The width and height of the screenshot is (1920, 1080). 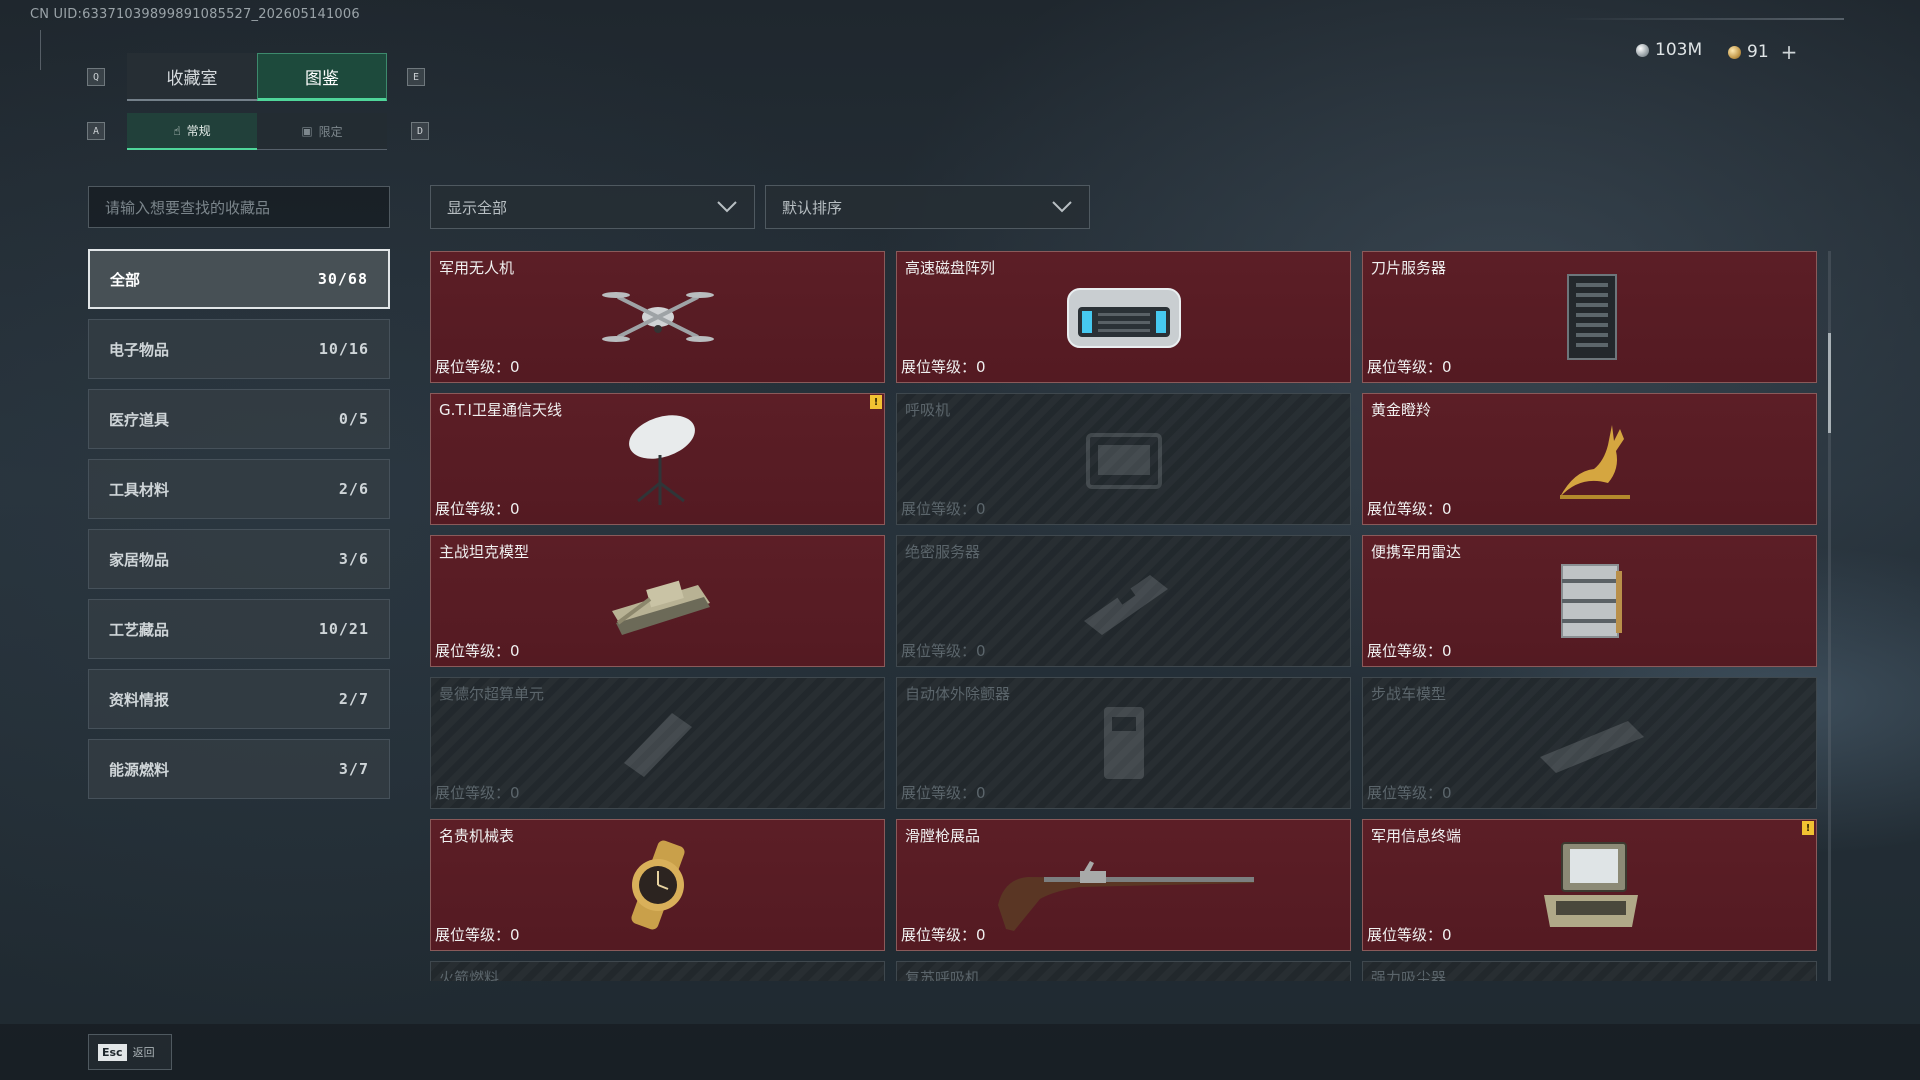 I want to click on item-name: 名贵机械表, so click(x=477, y=836).